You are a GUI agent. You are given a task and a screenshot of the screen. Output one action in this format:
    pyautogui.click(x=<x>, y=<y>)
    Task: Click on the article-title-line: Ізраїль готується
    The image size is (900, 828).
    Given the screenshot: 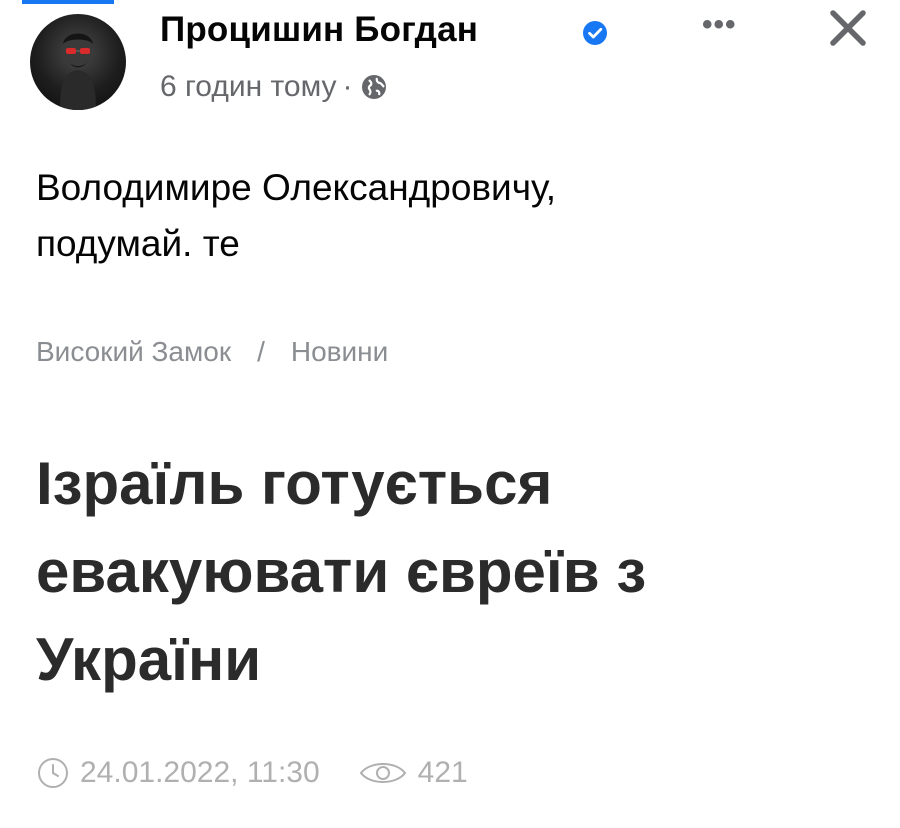 What is the action you would take?
    pyautogui.click(x=294, y=483)
    